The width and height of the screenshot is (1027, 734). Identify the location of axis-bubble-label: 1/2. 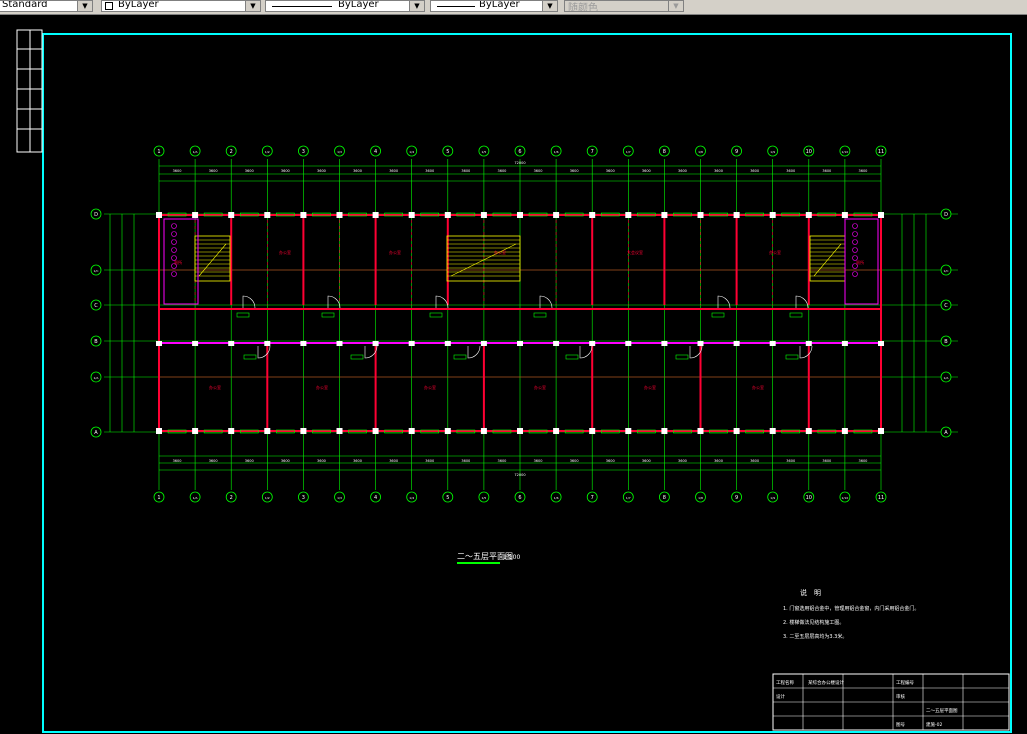
(267, 152).